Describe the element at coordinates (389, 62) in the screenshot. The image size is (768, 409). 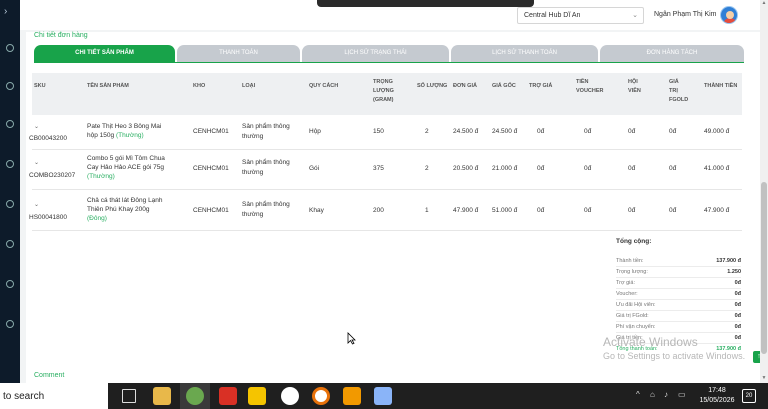
I see `tab-underline` at that location.